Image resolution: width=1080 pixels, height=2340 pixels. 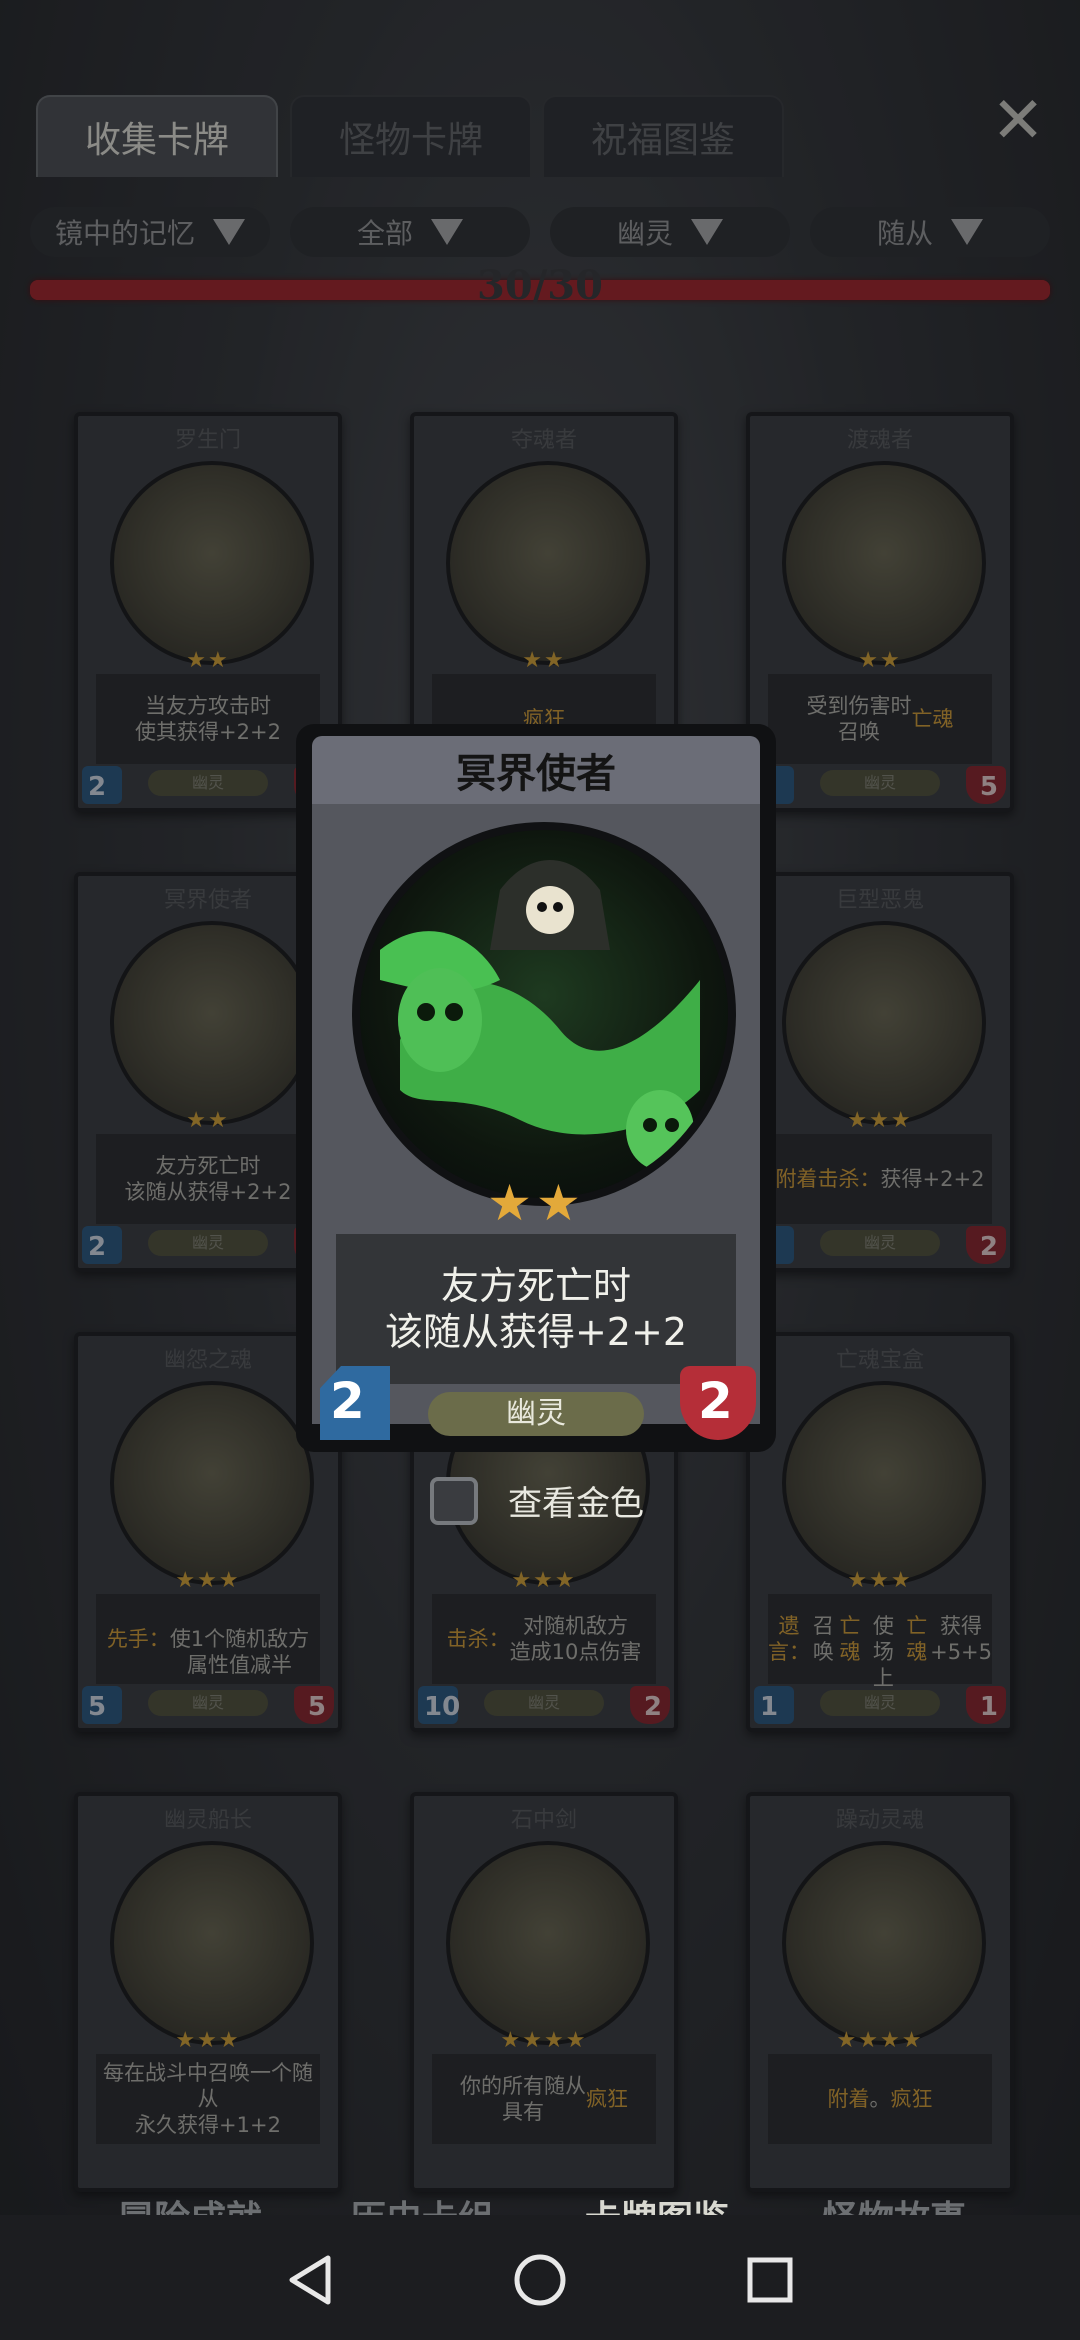 I want to click on featured-card-stars: ★★, so click(x=536, y=1203).